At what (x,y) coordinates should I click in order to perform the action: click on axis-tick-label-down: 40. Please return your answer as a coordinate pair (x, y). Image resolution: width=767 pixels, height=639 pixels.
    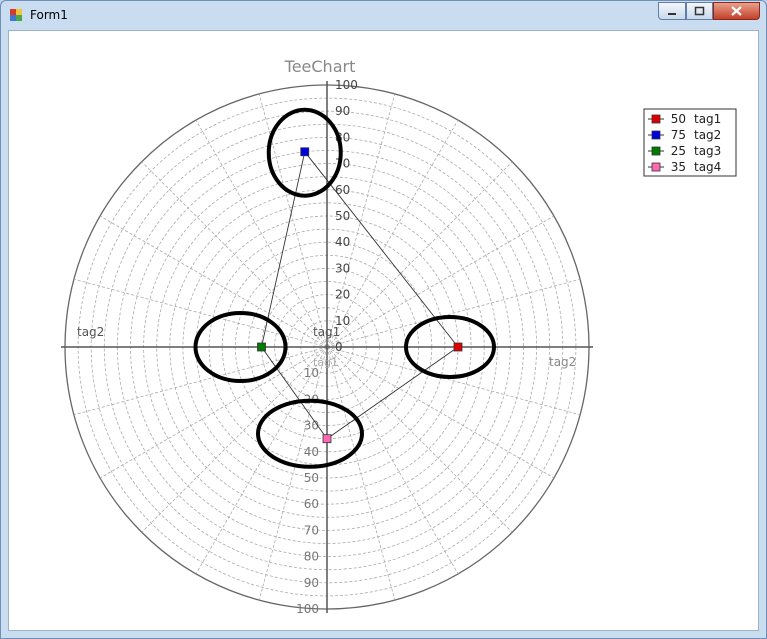
    Looking at the image, I should click on (311, 452).